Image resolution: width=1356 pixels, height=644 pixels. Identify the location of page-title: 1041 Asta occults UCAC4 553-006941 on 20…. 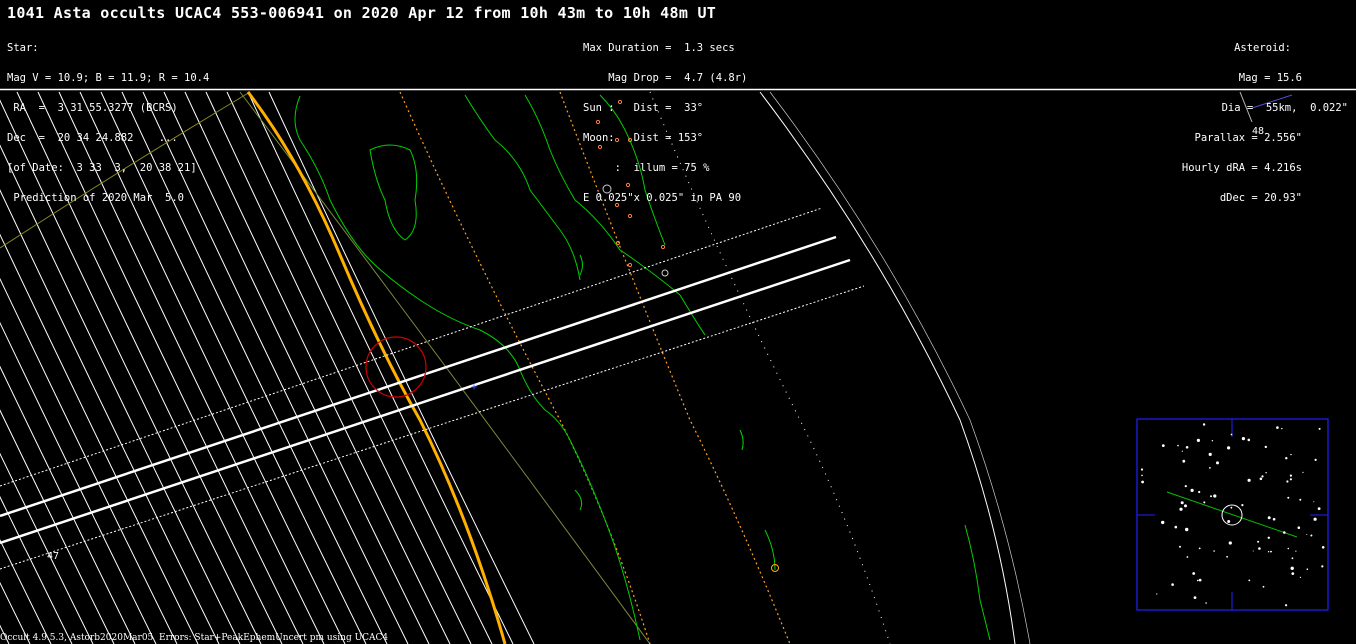
(362, 13).